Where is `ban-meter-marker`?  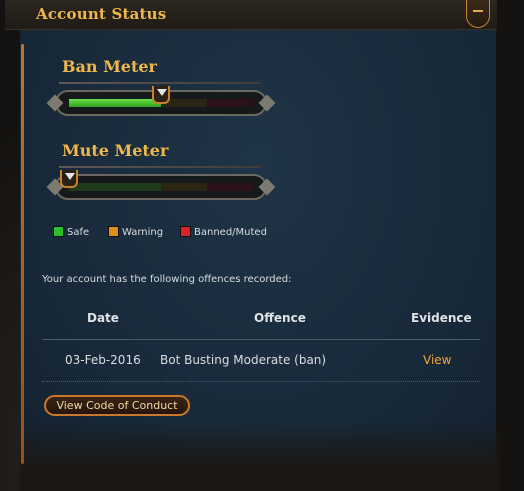
ban-meter-marker is located at coordinates (161, 95).